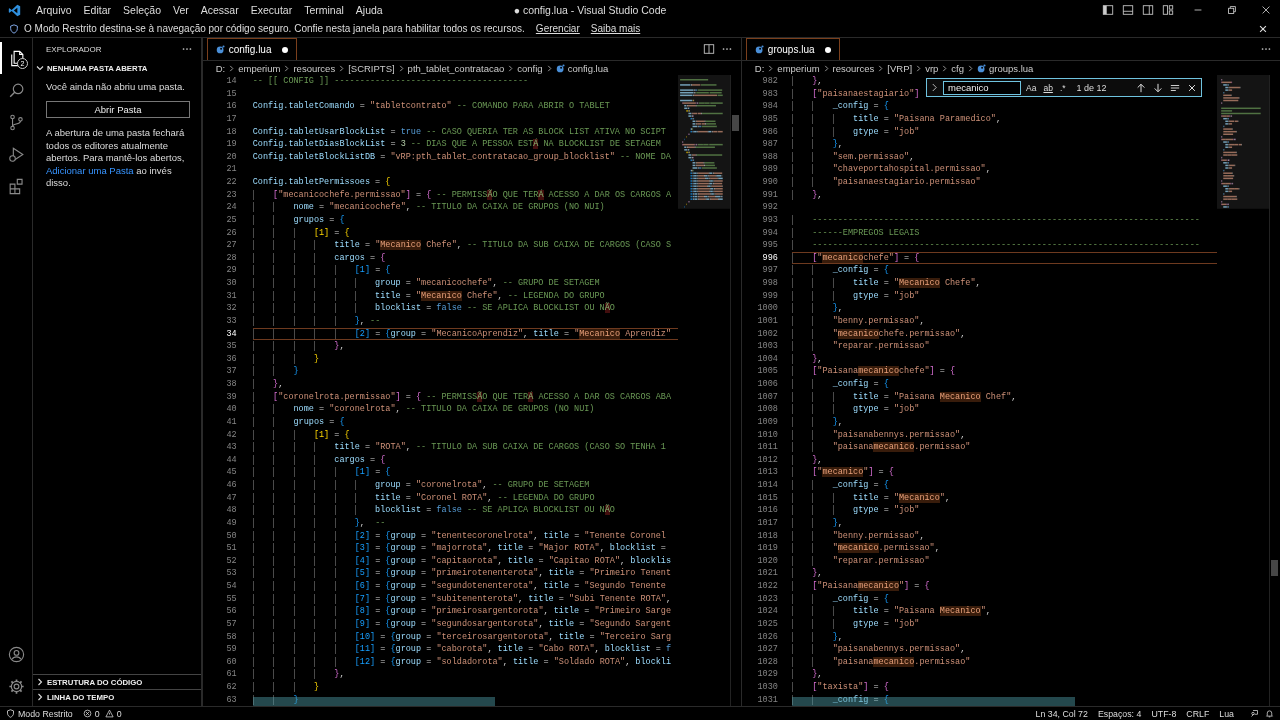 The height and width of the screenshot is (720, 1280). Describe the element at coordinates (231, 485) in the screenshot. I see `line-number: 46` at that location.